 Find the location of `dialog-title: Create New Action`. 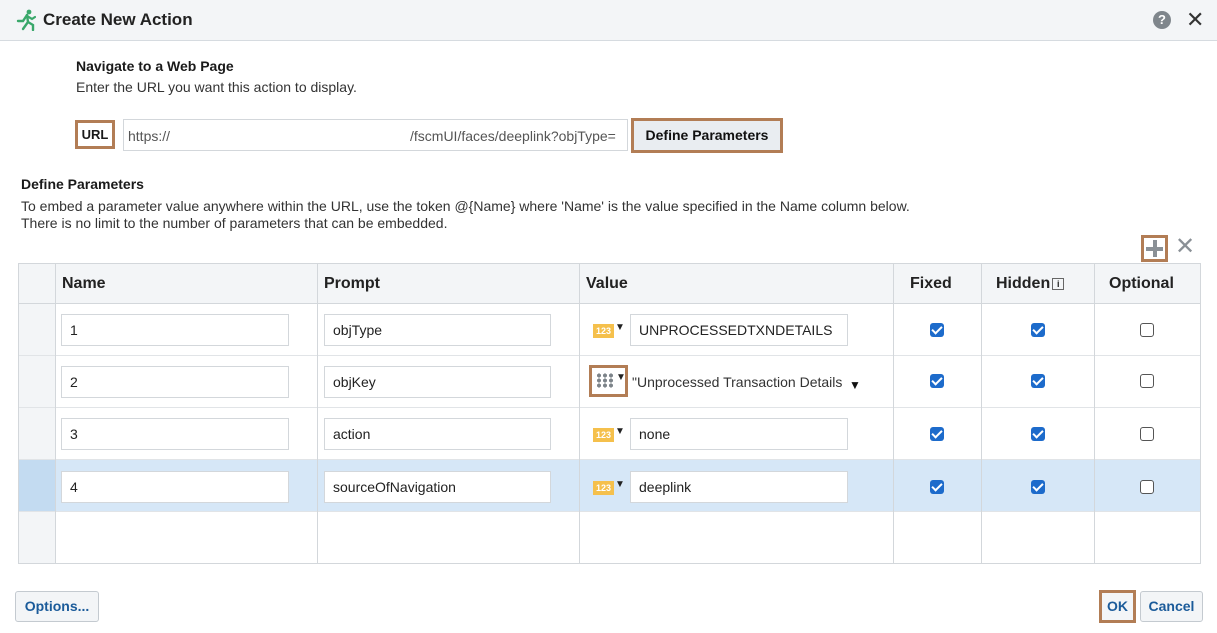

dialog-title: Create New Action is located at coordinates (118, 19).